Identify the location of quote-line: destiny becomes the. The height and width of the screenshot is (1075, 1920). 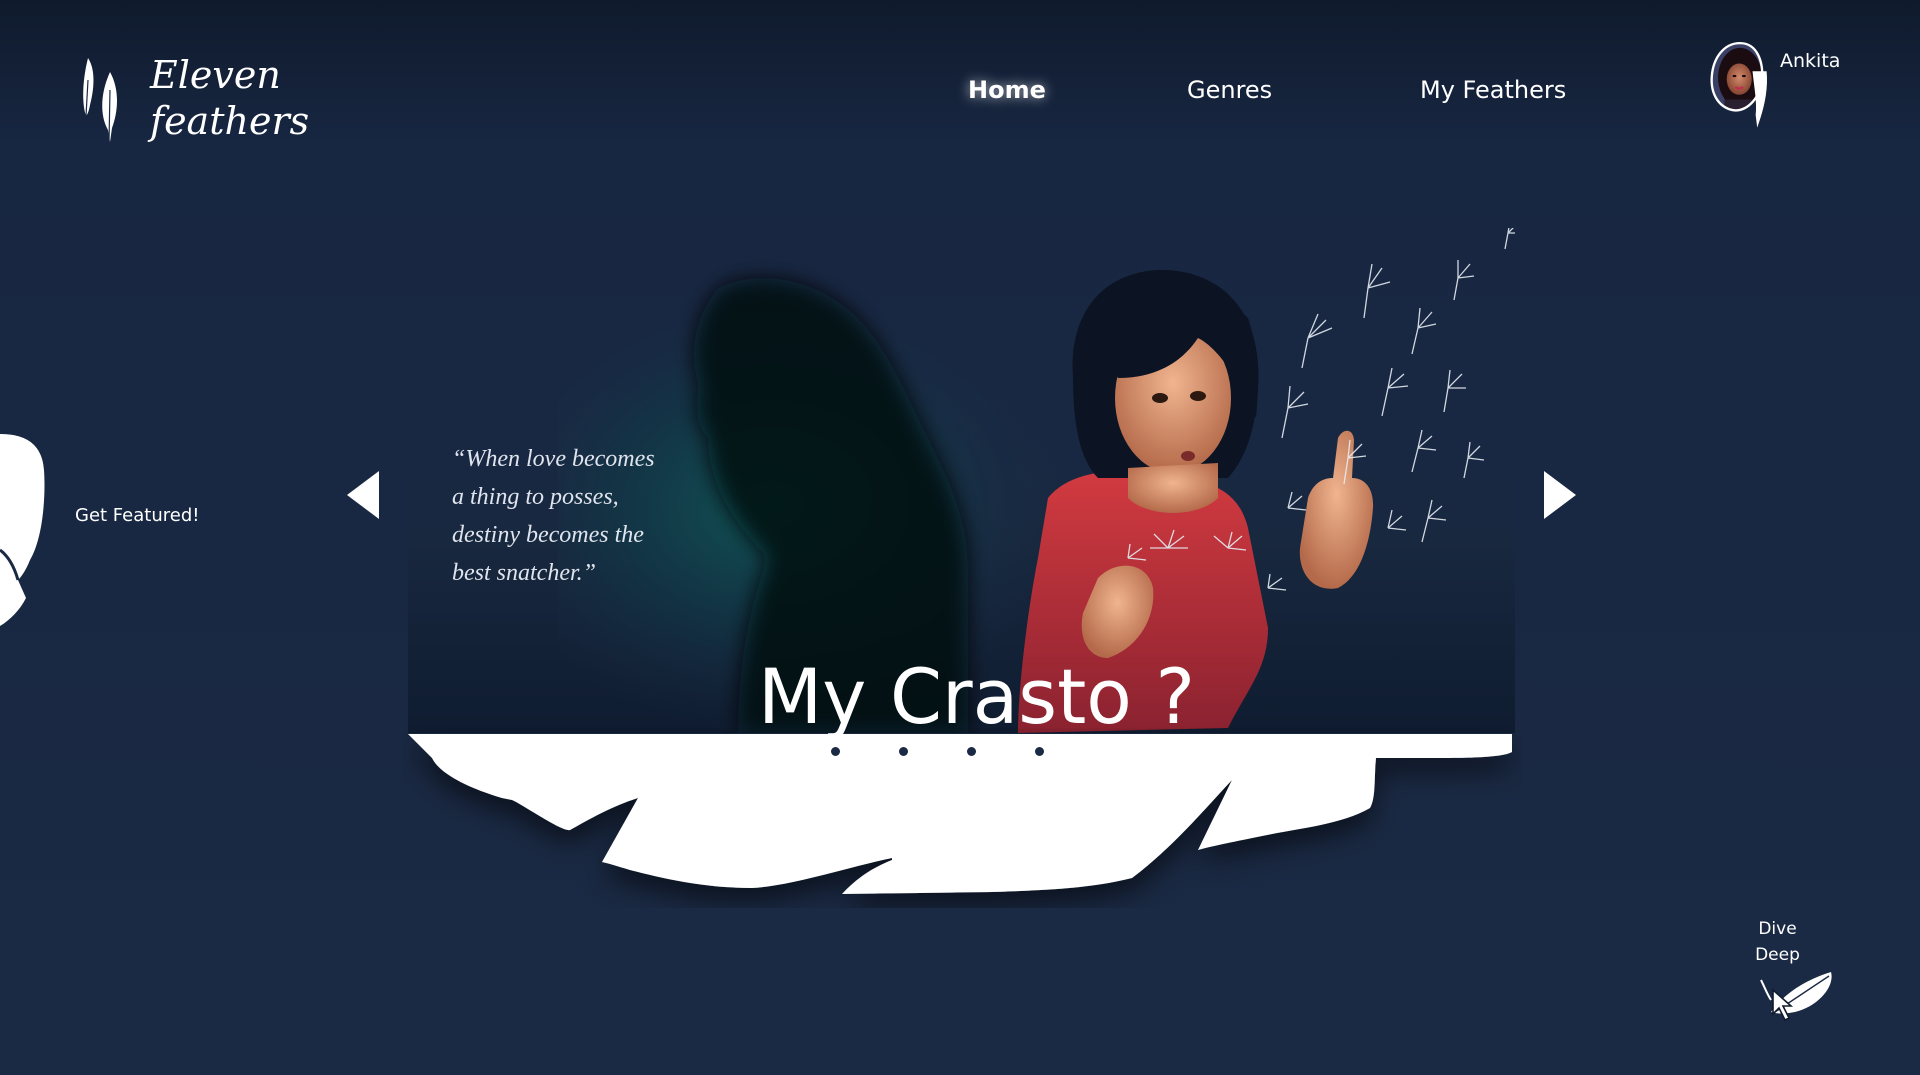
(548, 535).